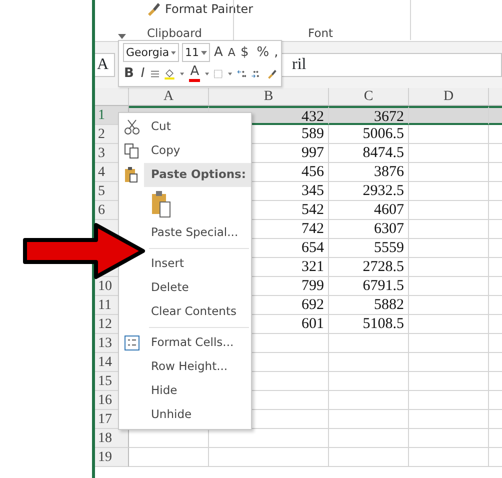 The width and height of the screenshot is (502, 478). Describe the element at coordinates (241, 74) in the screenshot. I see `decrease-decimal-icon` at that location.